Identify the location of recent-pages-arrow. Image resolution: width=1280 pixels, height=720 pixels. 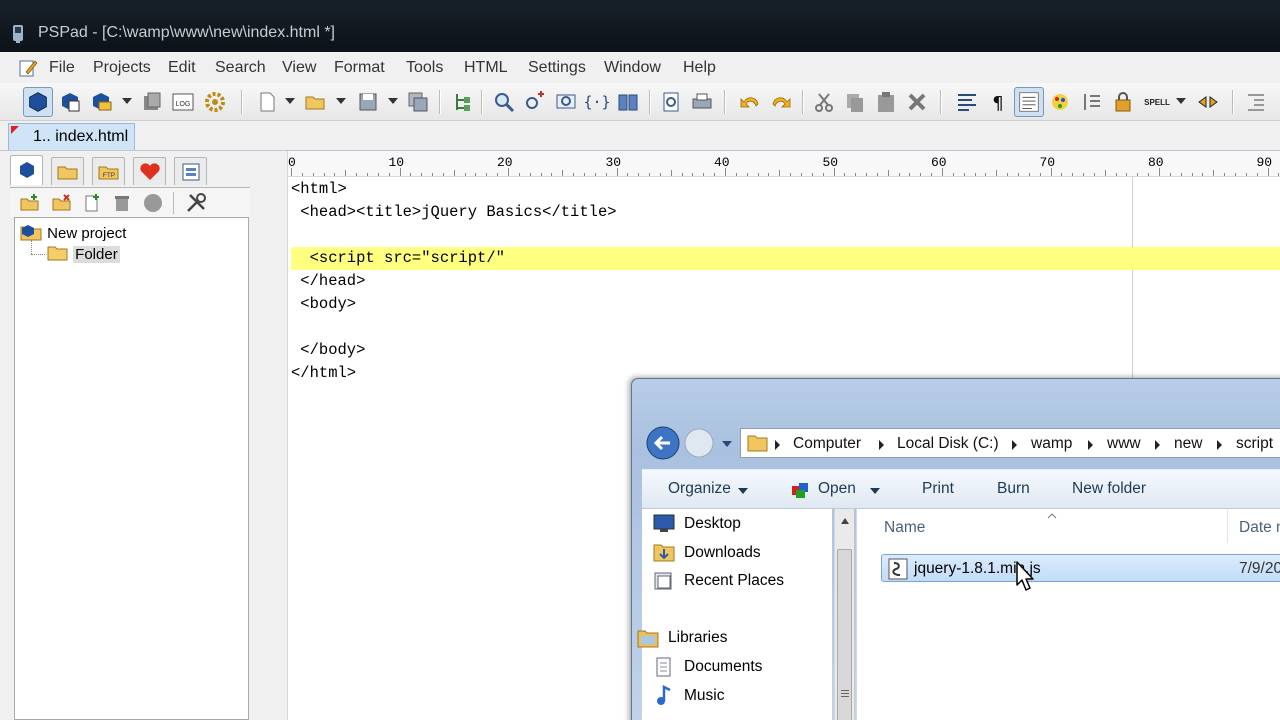
(727, 444).